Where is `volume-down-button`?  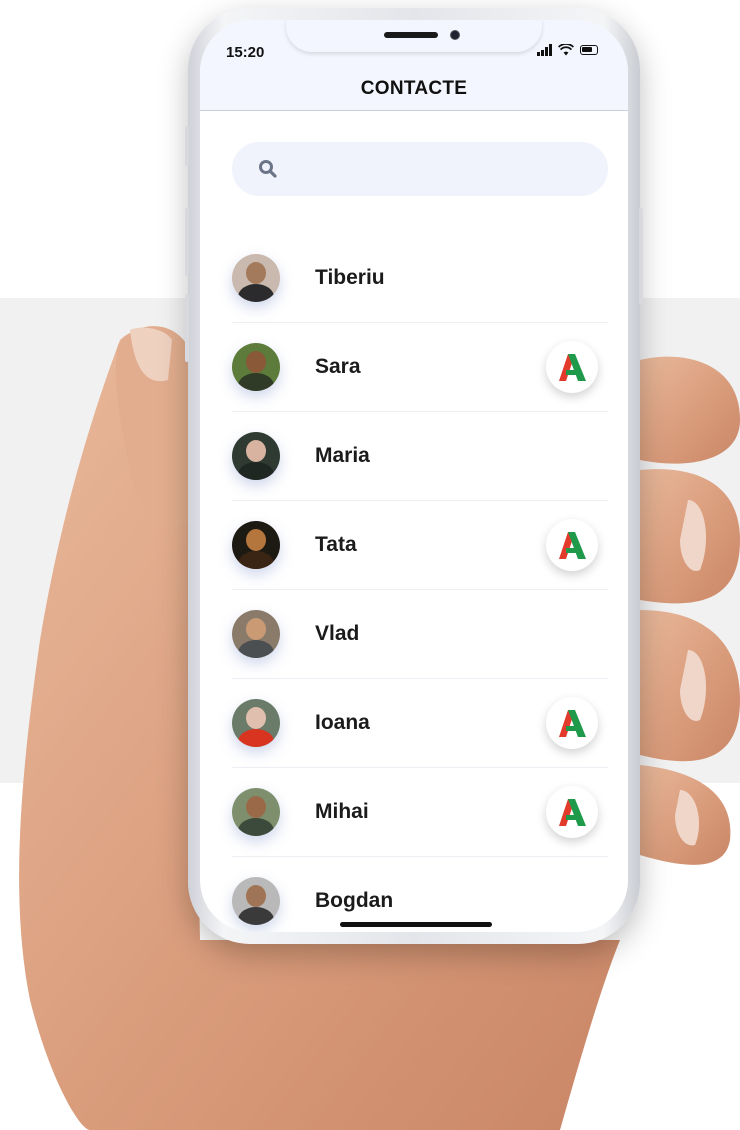 volume-down-button is located at coordinates (187, 328).